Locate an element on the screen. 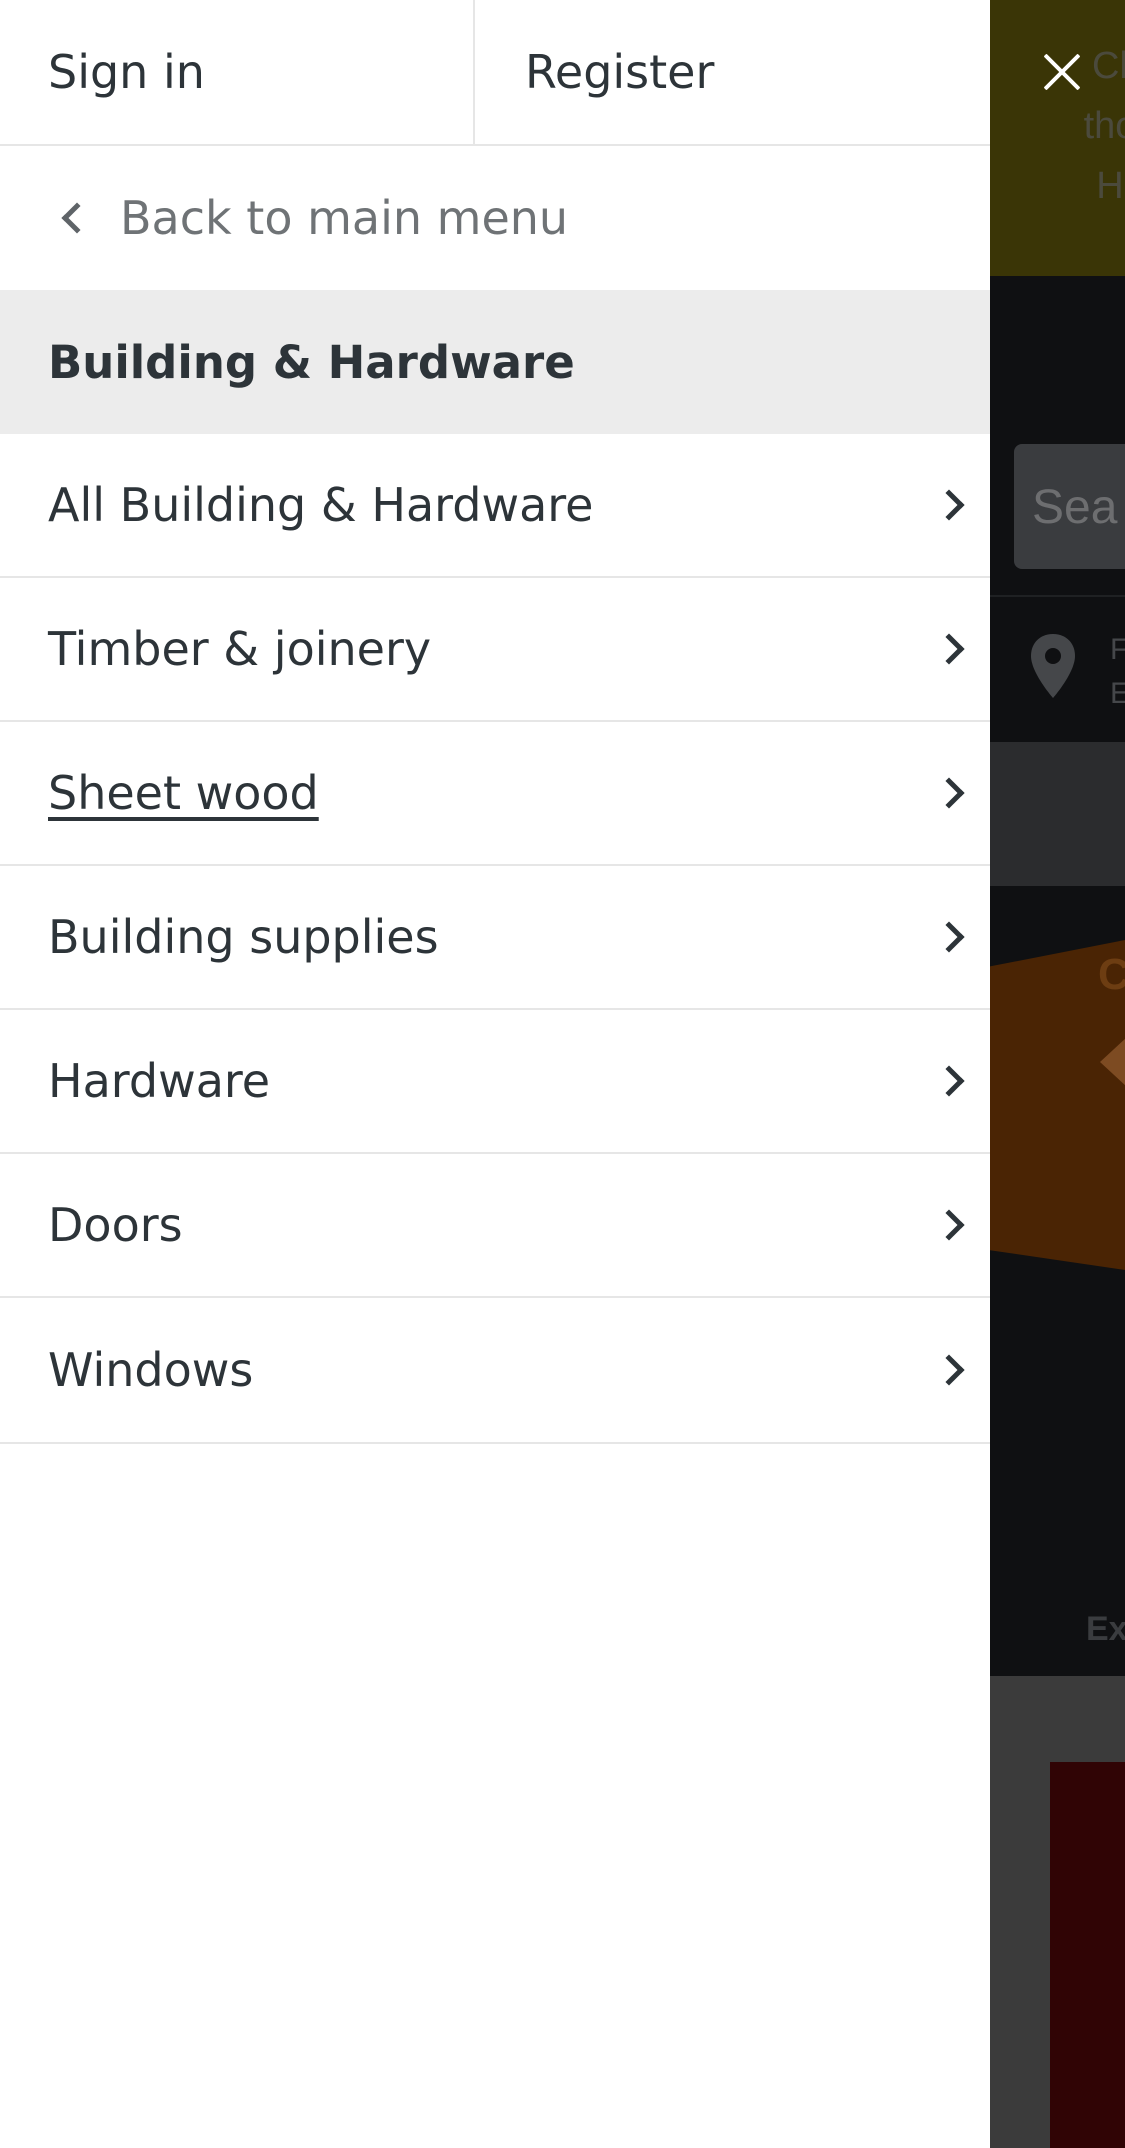 This screenshot has width=1125, height=2148. section-title-label: Building & Hardware is located at coordinates (311, 362).